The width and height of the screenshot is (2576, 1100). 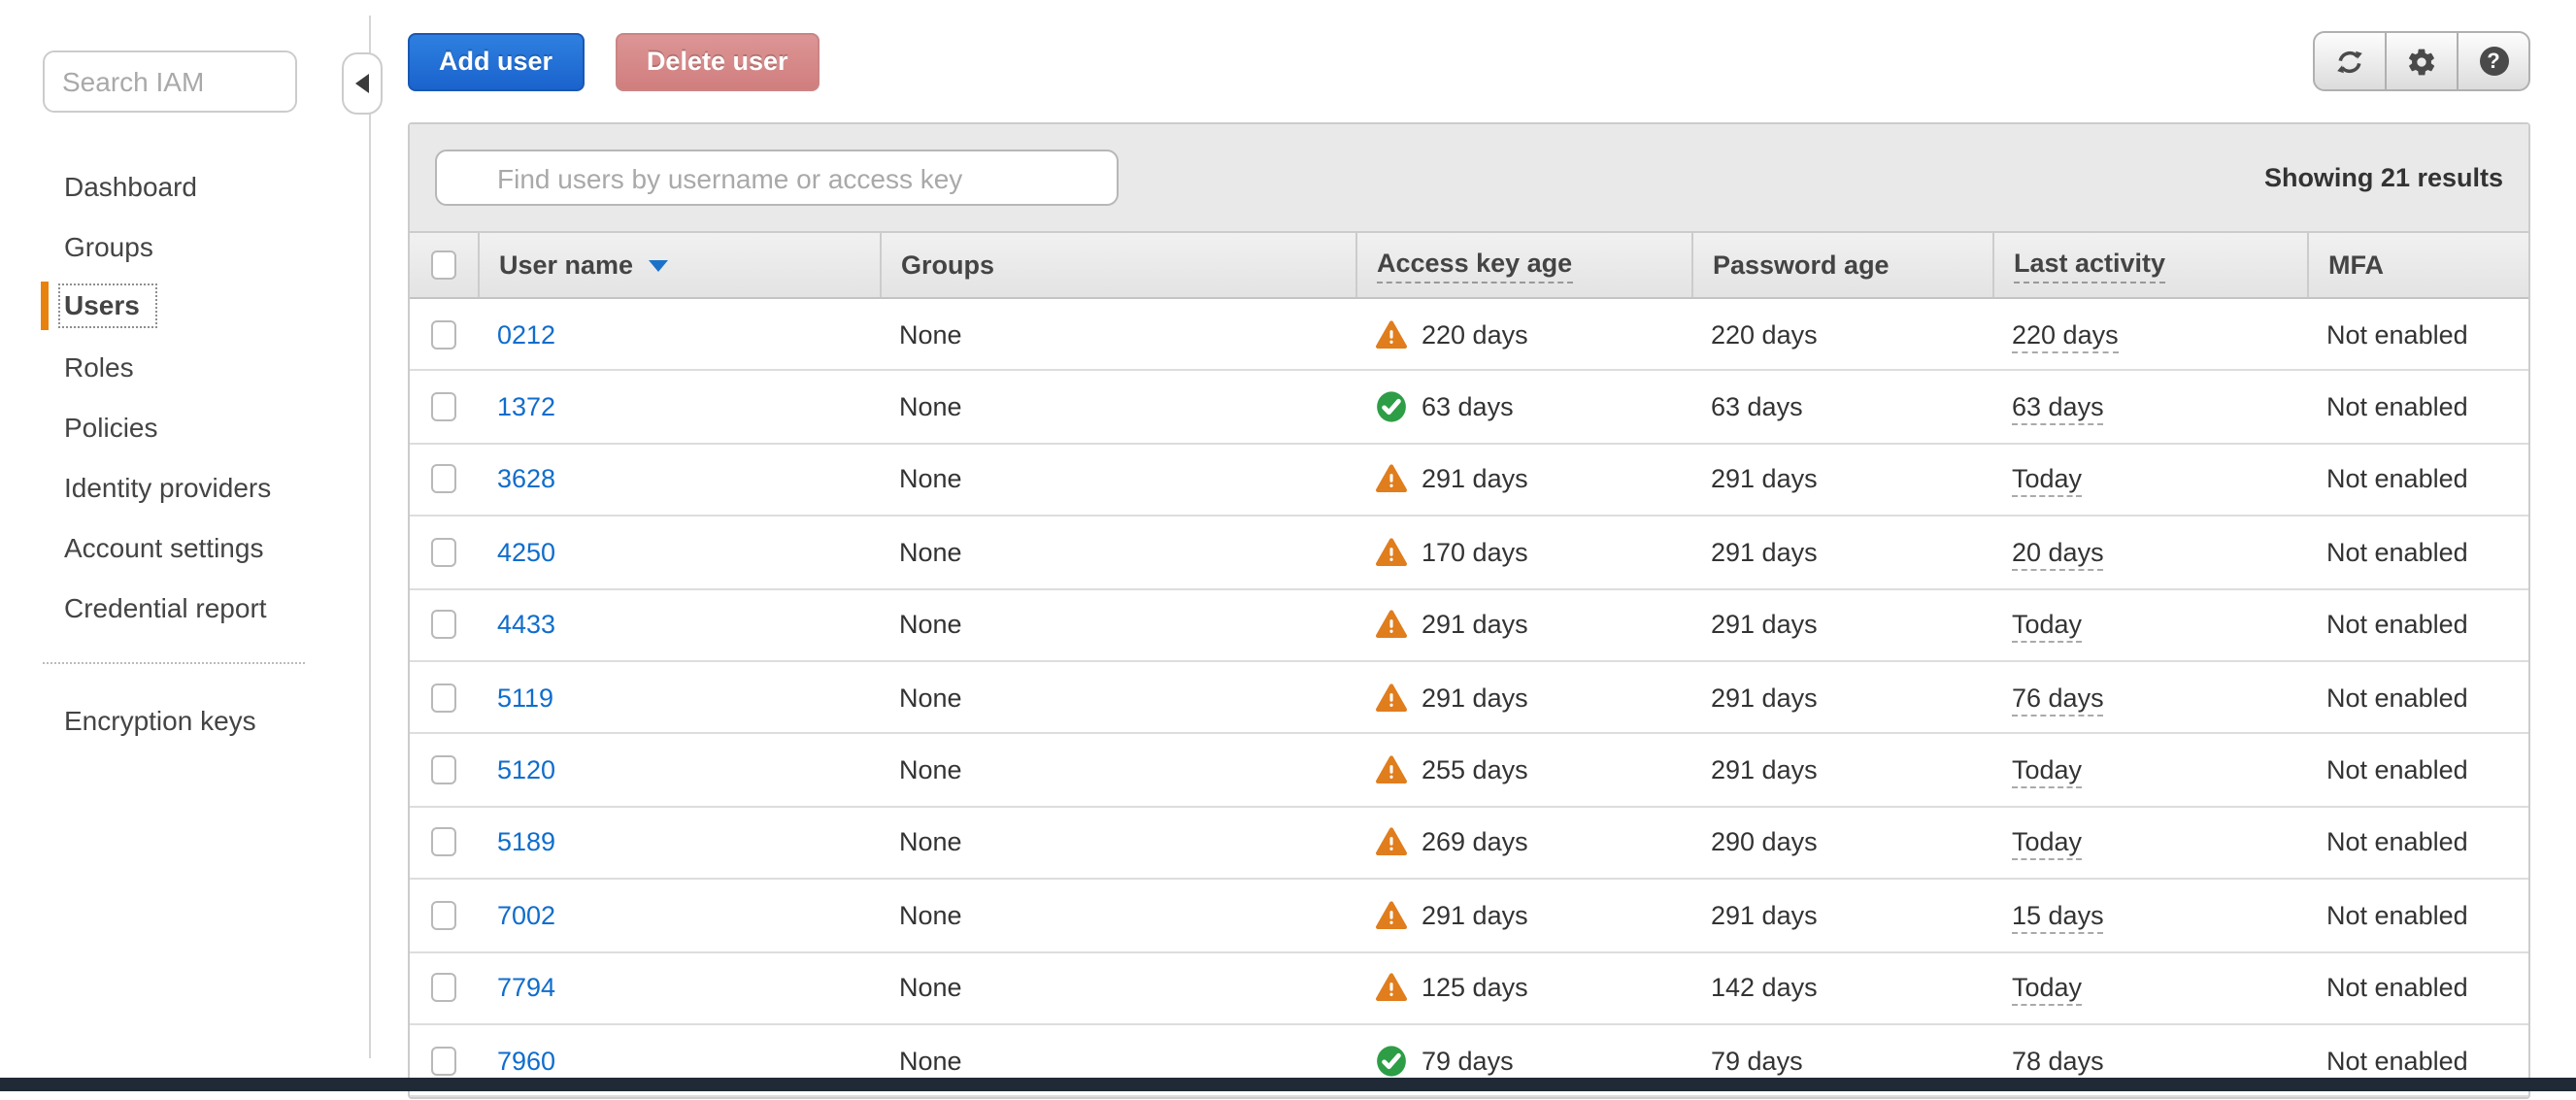 I want to click on sort-descending-icon, so click(x=659, y=265).